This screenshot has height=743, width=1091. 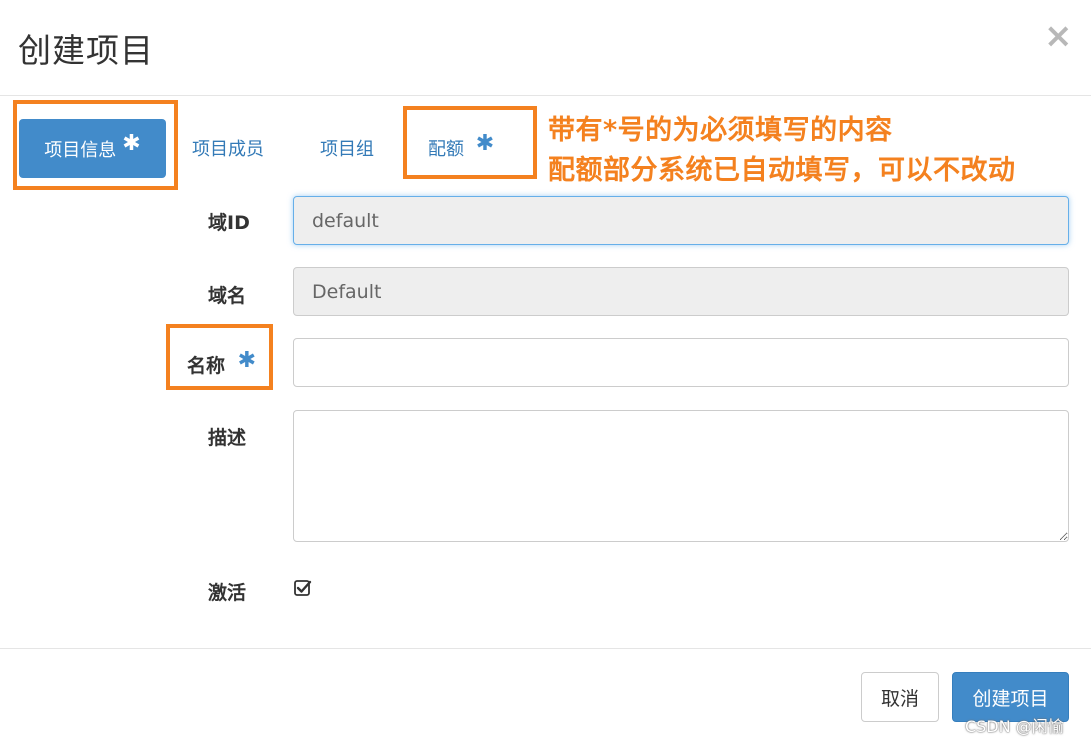 What do you see at coordinates (86, 50) in the screenshot?
I see `modal-title: 创建项目` at bounding box center [86, 50].